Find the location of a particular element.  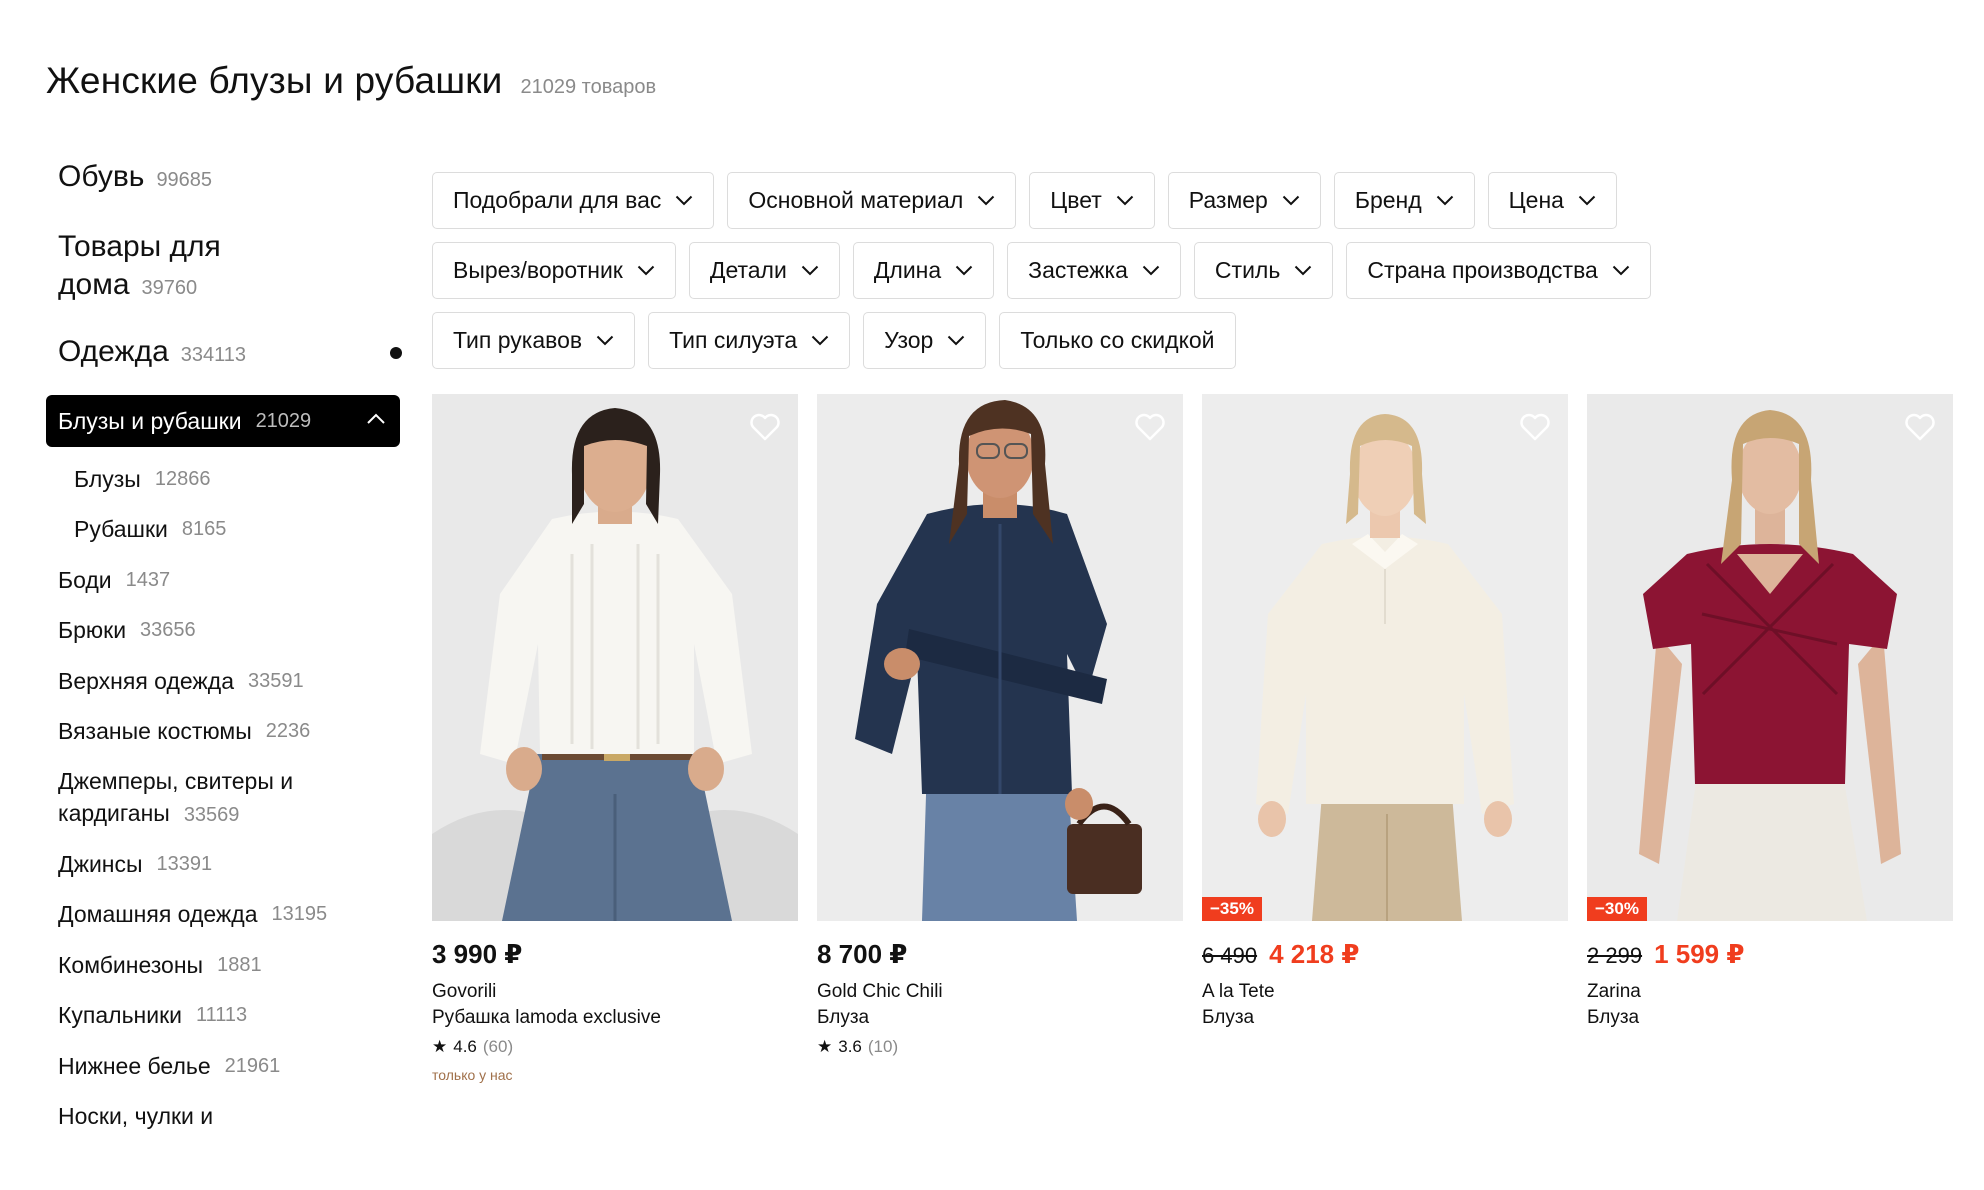

category-label: Домашняя одежда is located at coordinates (158, 914).